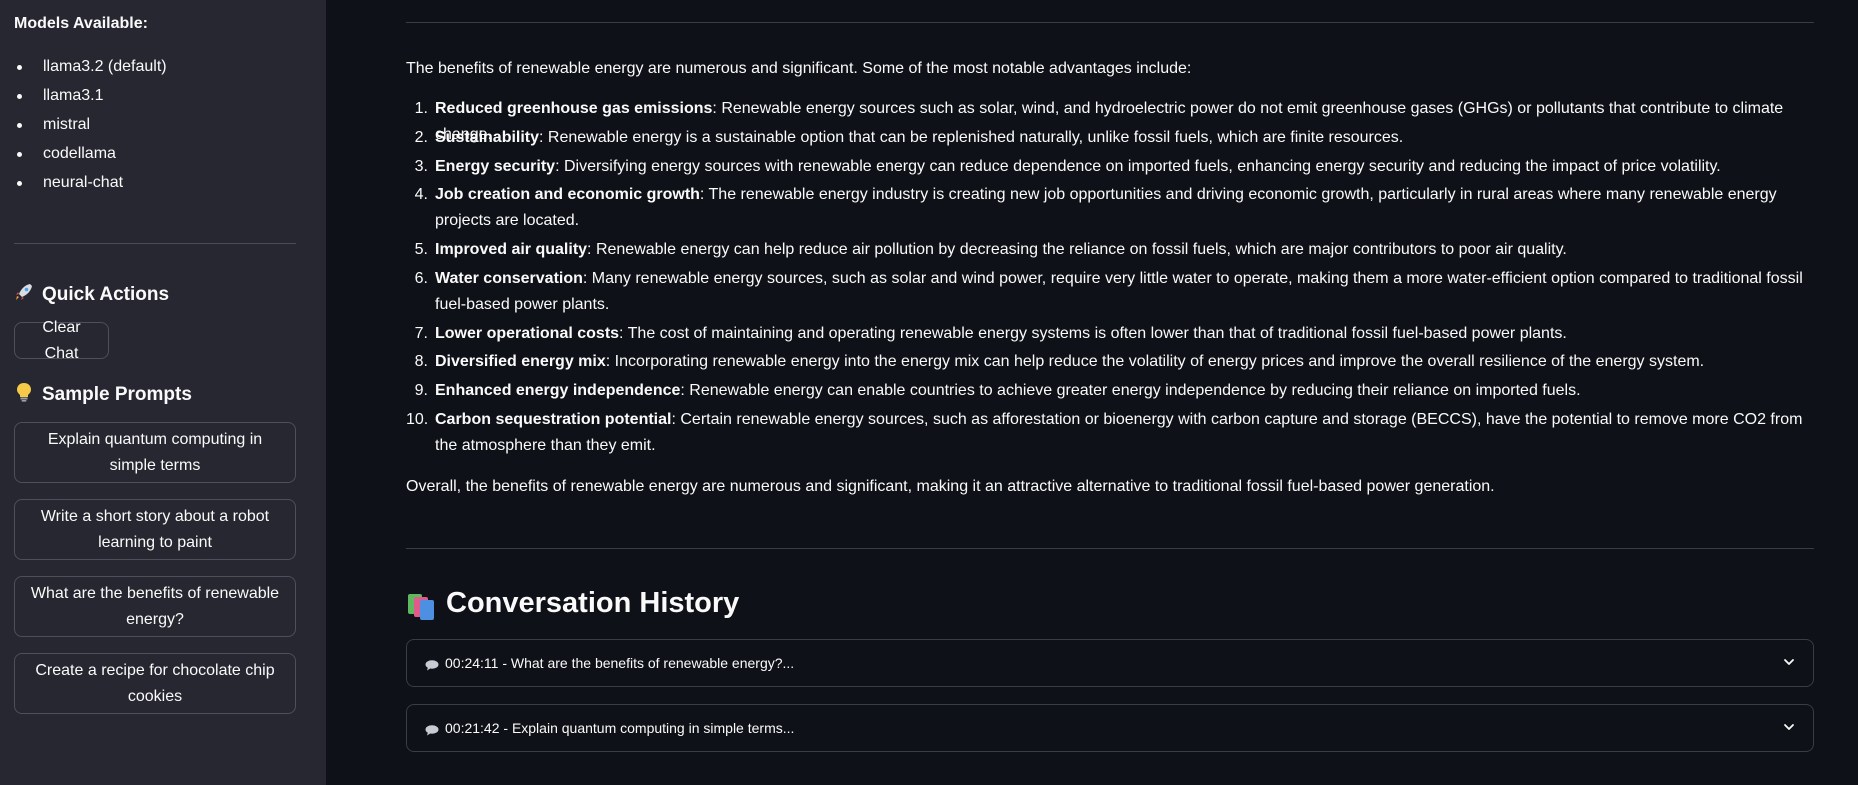 The width and height of the screenshot is (1858, 785). What do you see at coordinates (421, 361) in the screenshot?
I see `benefit-number: 8.` at bounding box center [421, 361].